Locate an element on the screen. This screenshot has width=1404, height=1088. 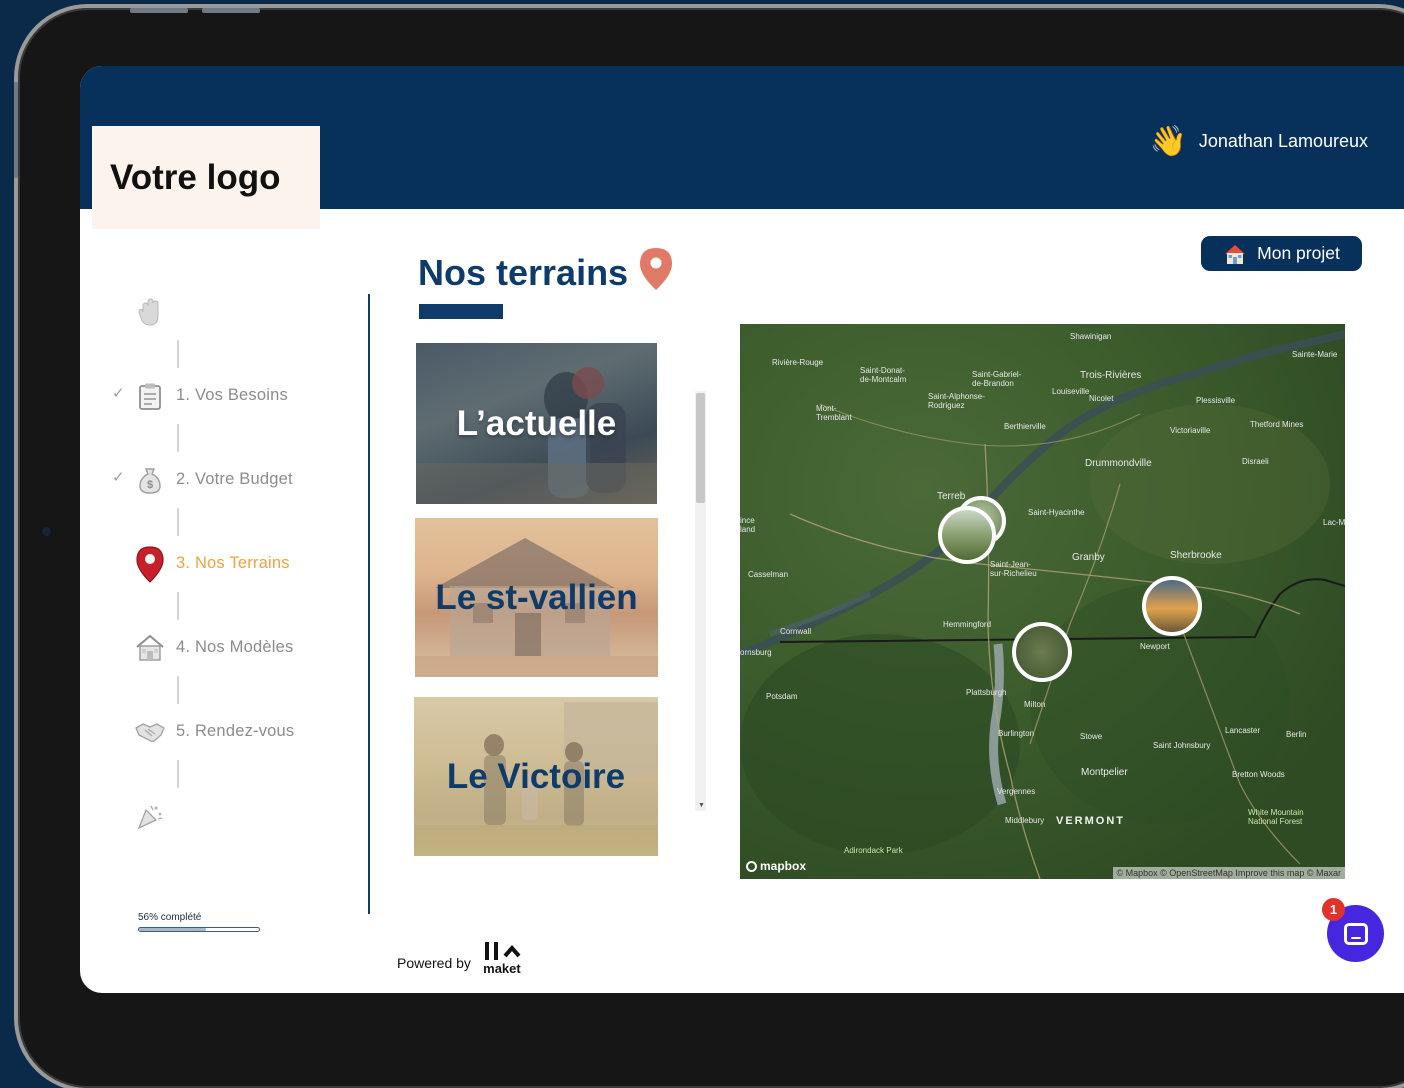
map-label: Saint-Alphonse- Rodriguez is located at coordinates (956, 401).